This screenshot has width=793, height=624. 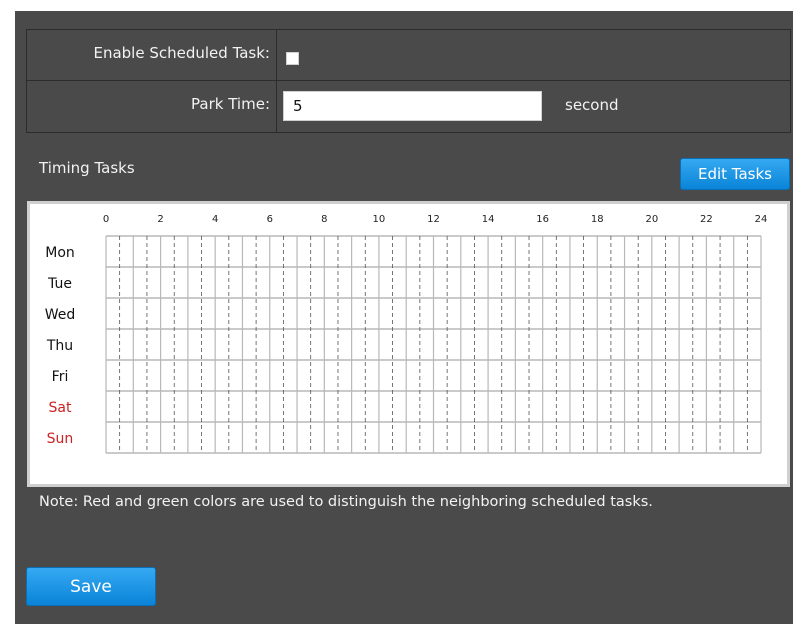 I want to click on park-time-unit: second, so click(x=592, y=105).